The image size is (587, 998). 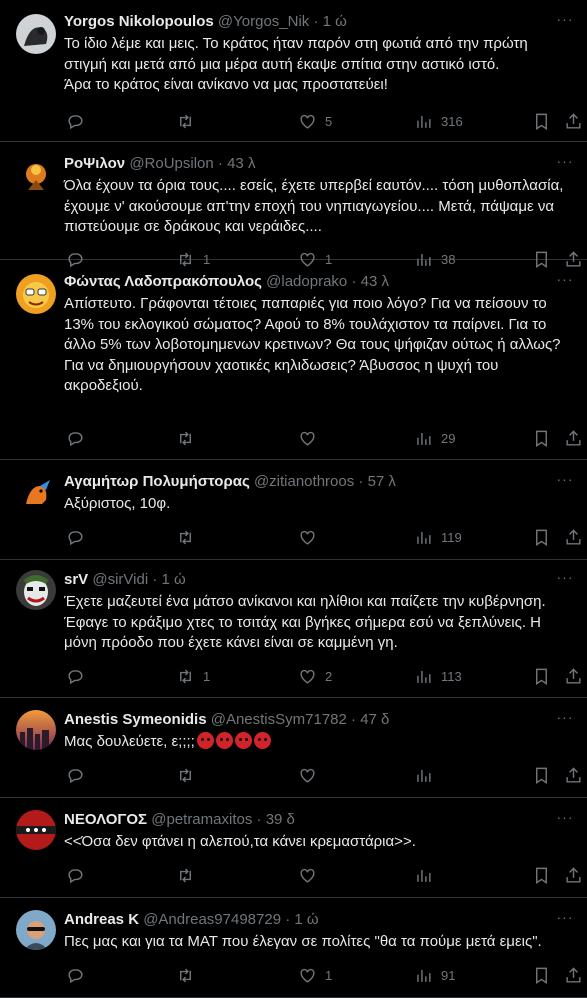 What do you see at coordinates (434, 975) in the screenshot?
I see `views-button: 91` at bounding box center [434, 975].